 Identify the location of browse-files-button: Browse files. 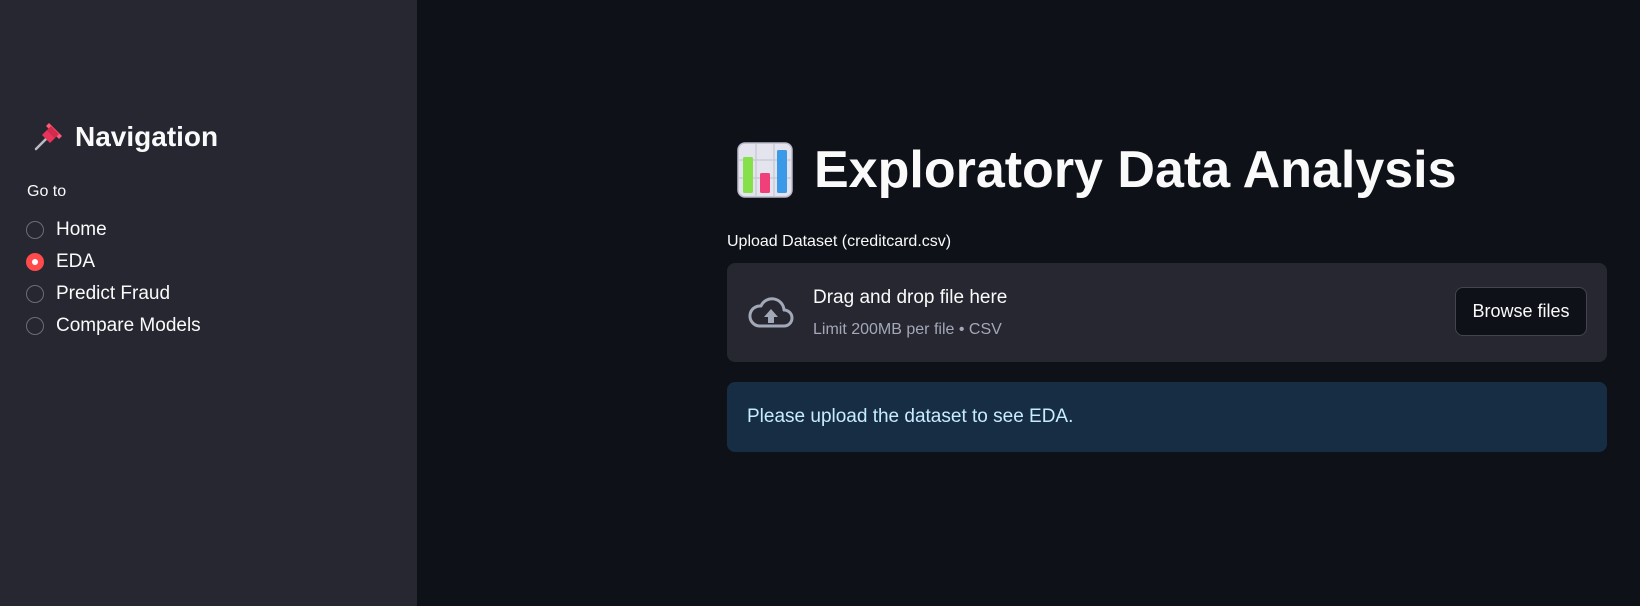
(1521, 311).